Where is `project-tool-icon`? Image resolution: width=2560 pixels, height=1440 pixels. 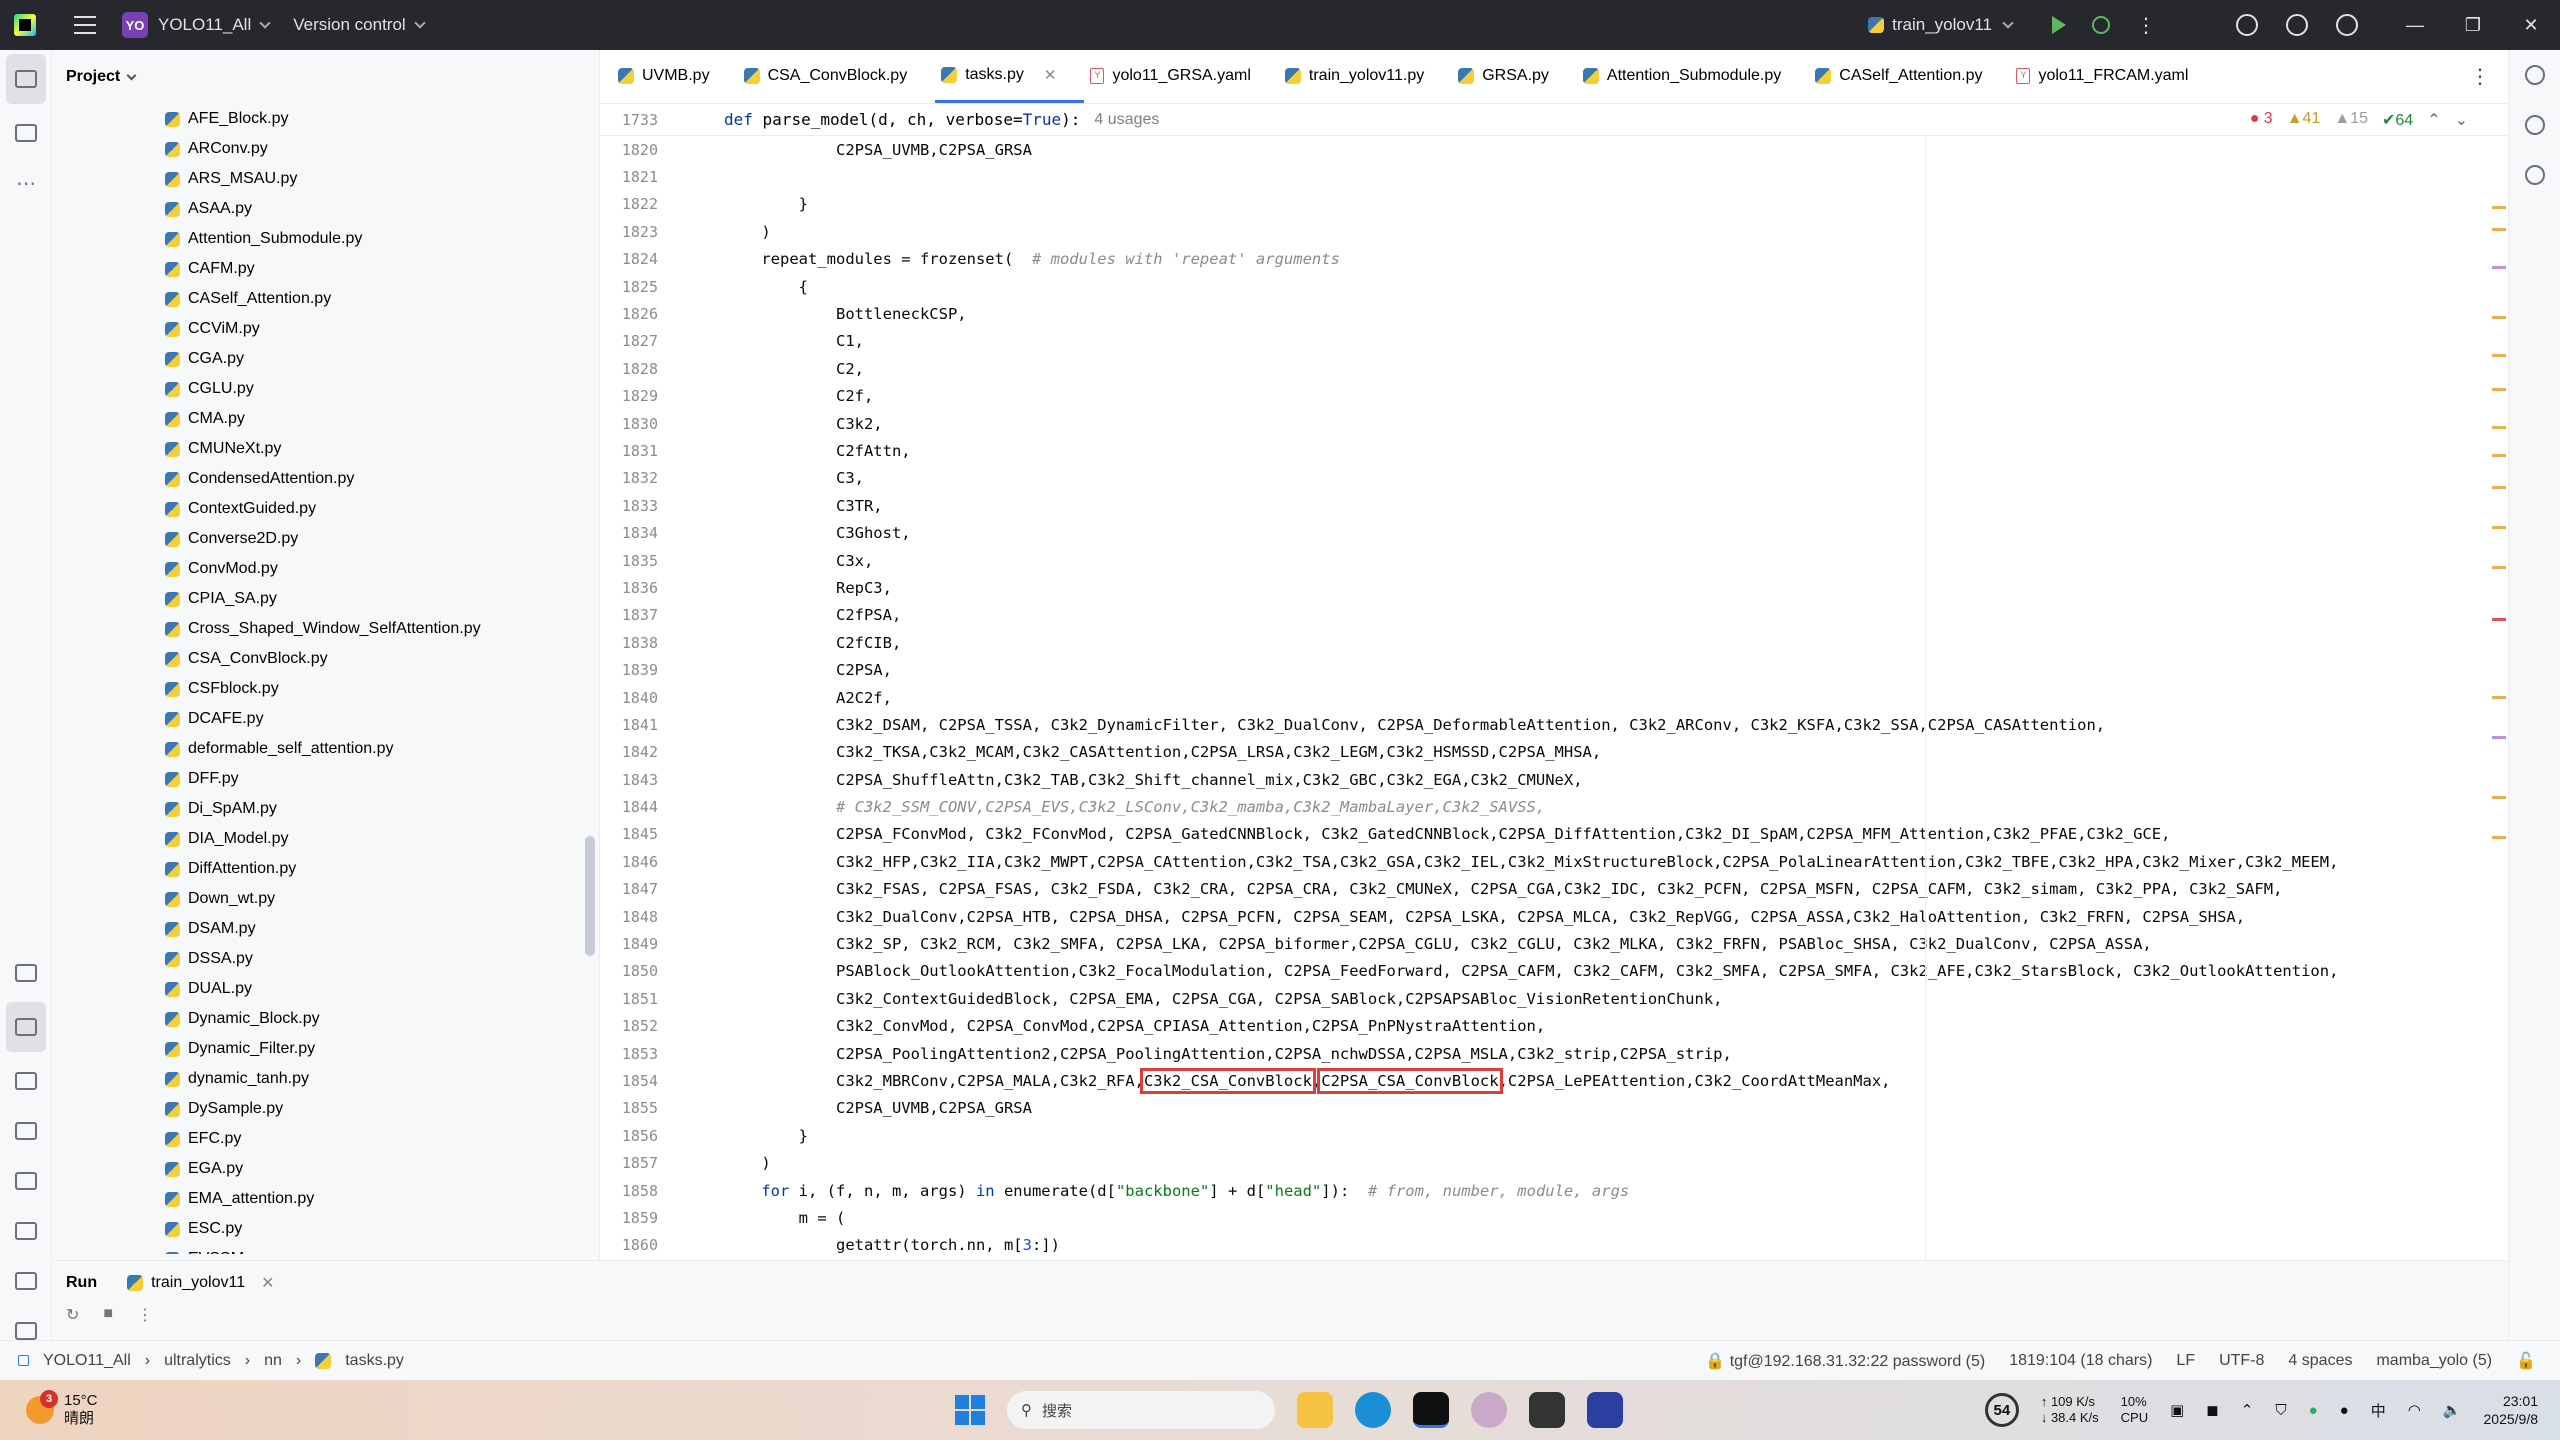 project-tool-icon is located at coordinates (26, 79).